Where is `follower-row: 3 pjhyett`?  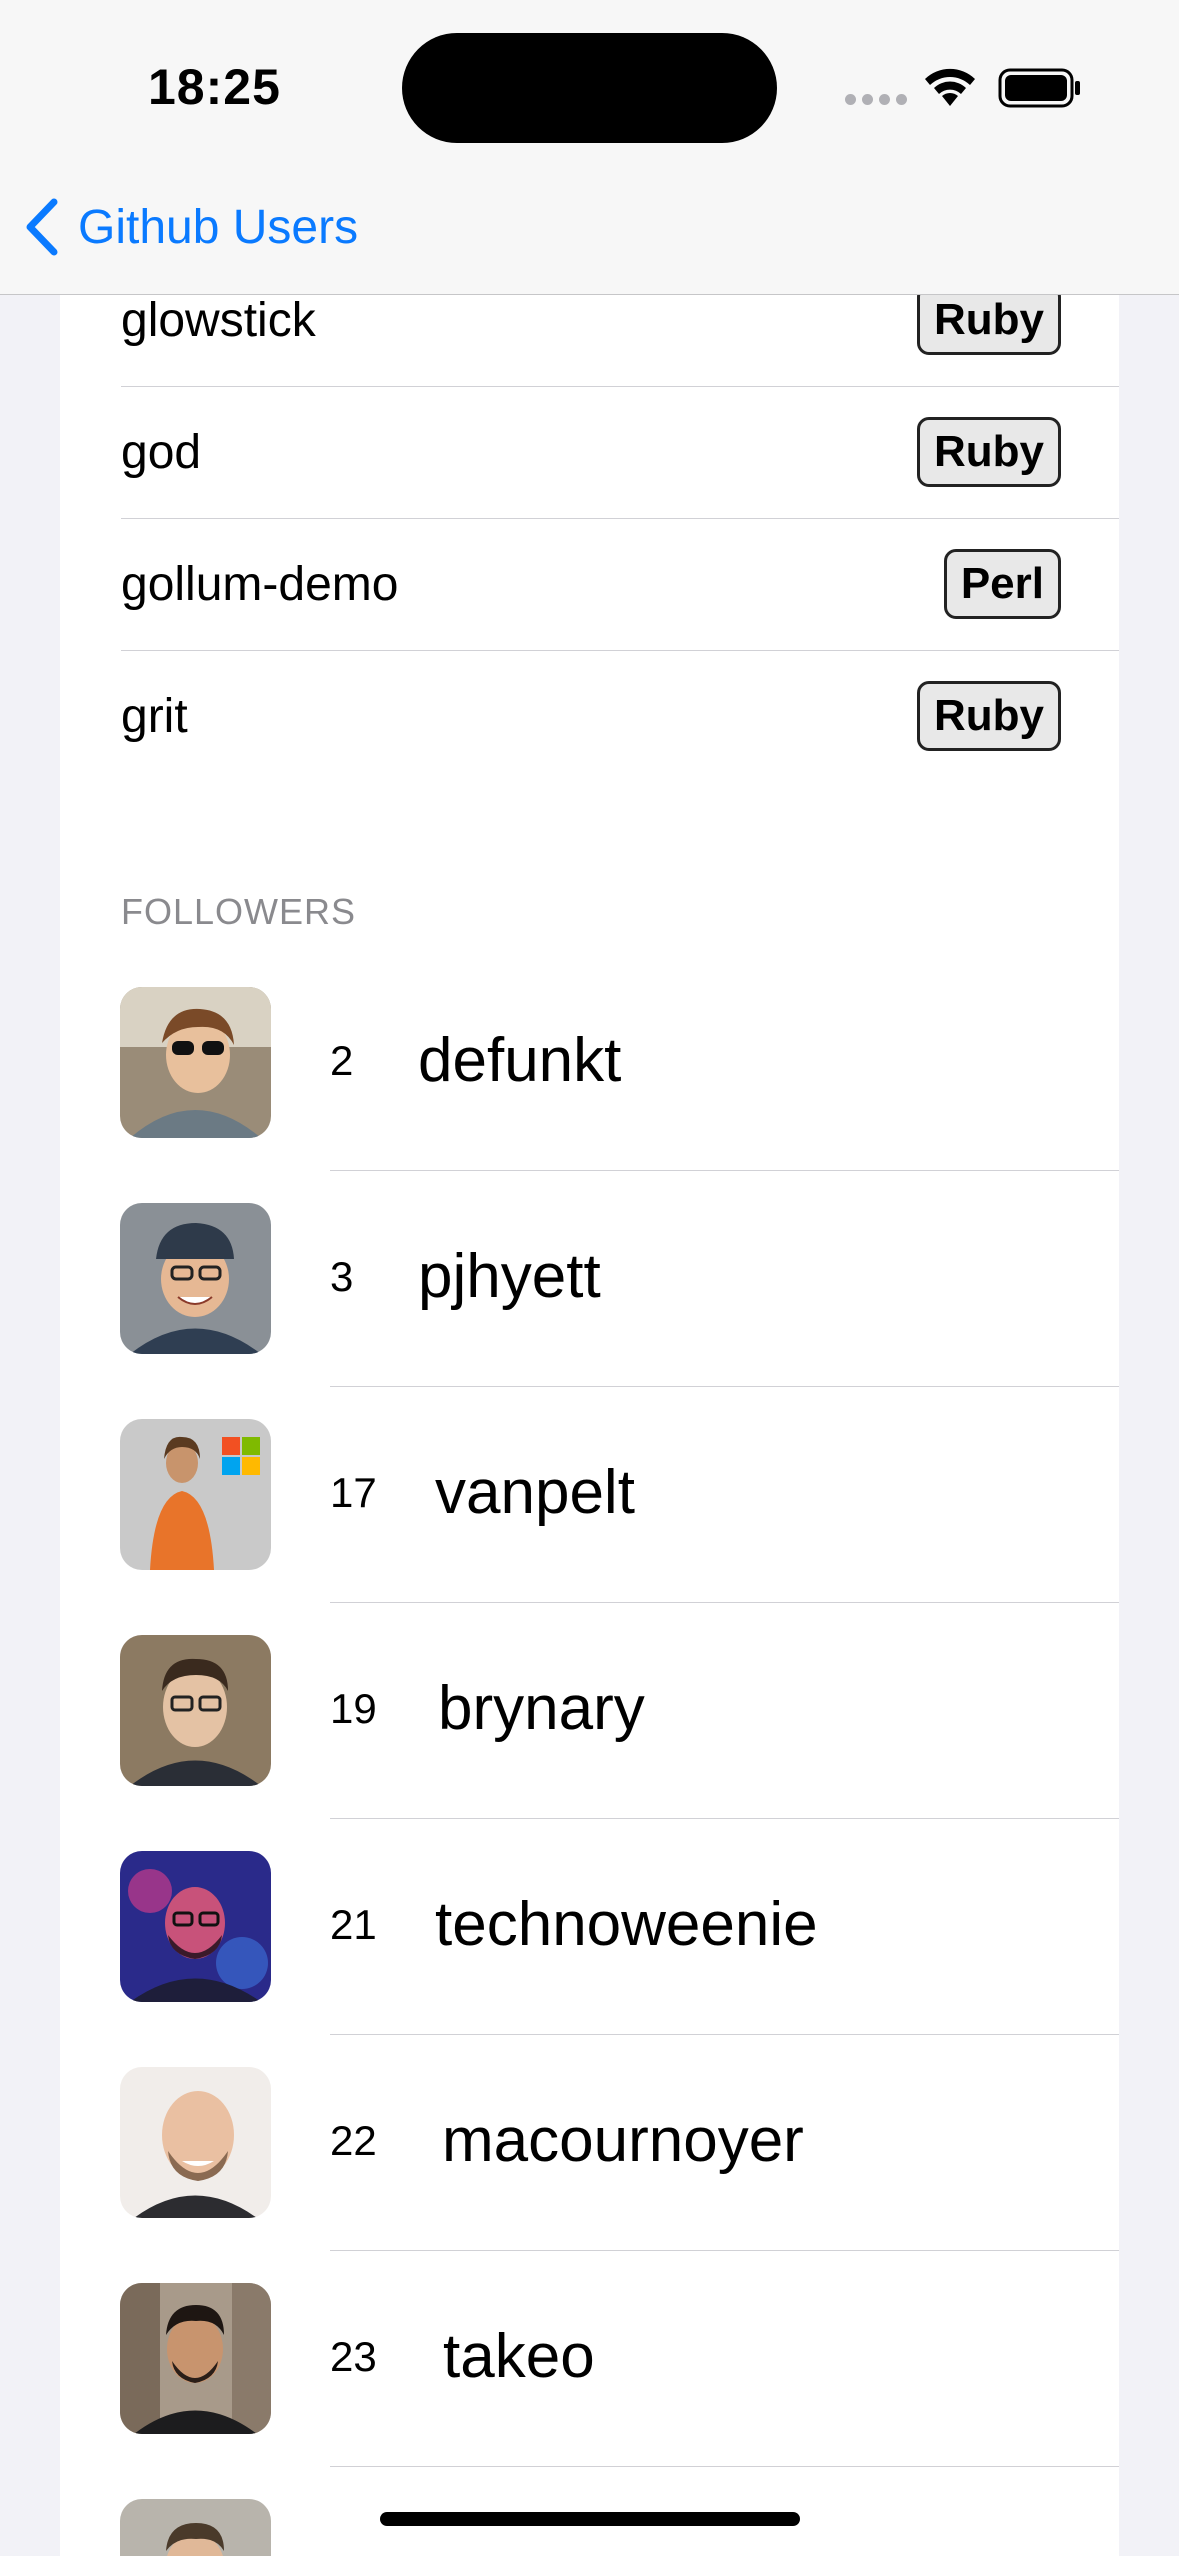 follower-row: 3 pjhyett is located at coordinates (589, 1279).